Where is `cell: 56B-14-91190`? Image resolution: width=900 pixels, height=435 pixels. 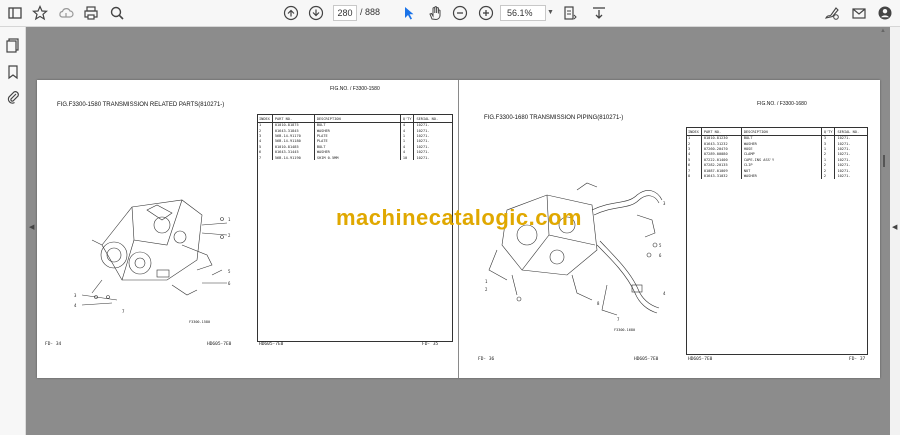
cell: 56B-14-91190 is located at coordinates (293, 157).